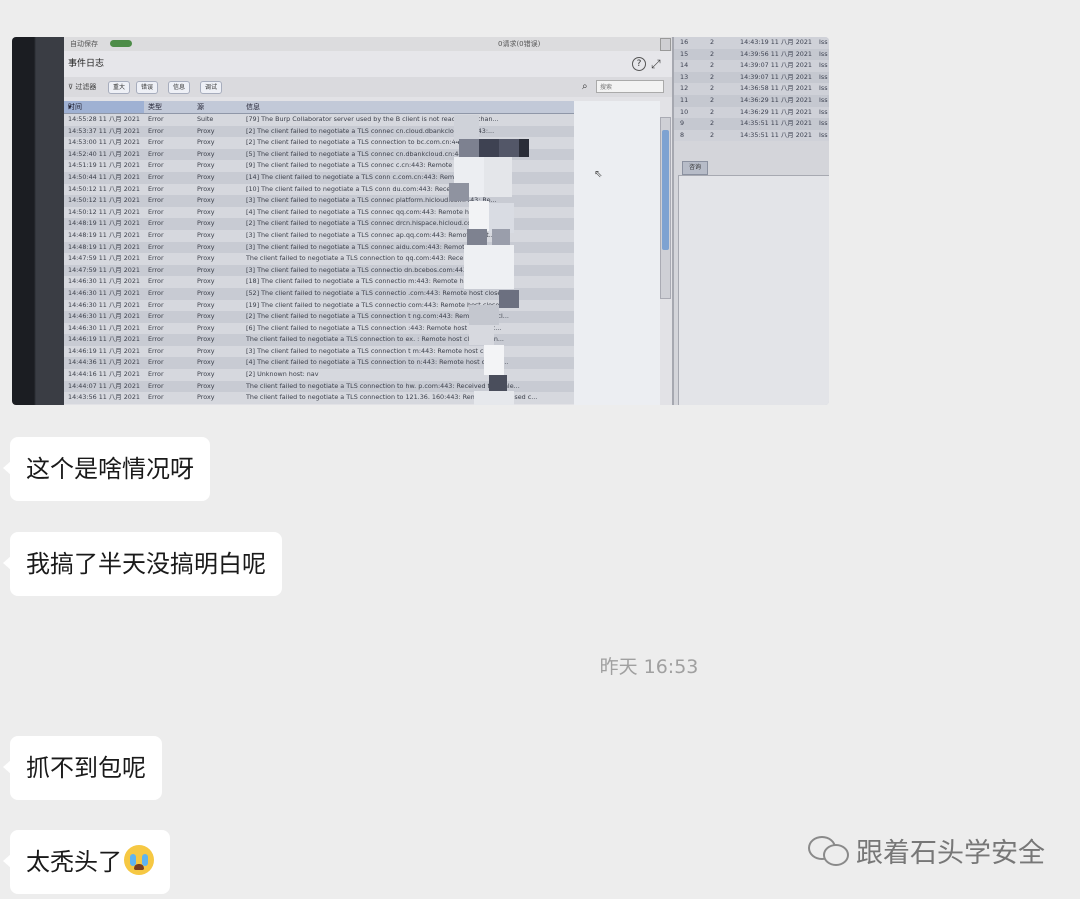 This screenshot has height=899, width=1080. I want to click on column-time: 时间 ▾, so click(104, 107).